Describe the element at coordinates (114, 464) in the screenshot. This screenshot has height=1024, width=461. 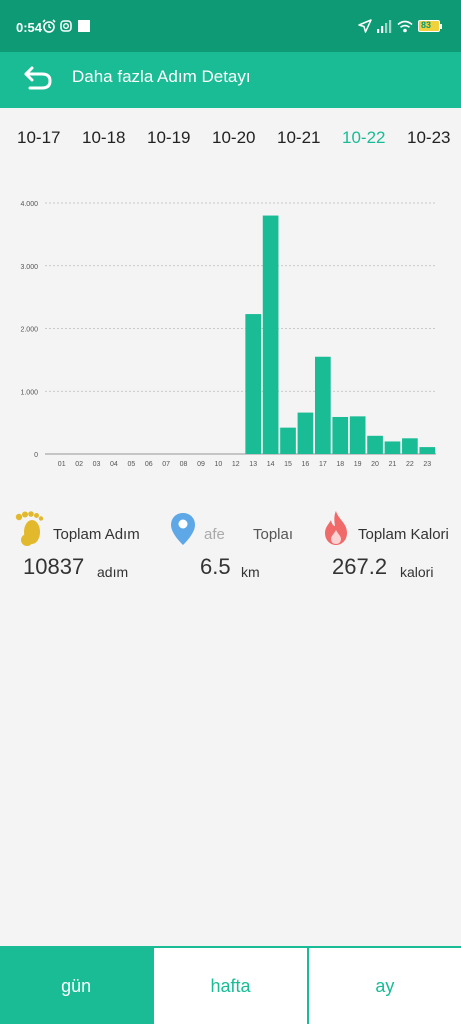
I see `x-tick-label: 04` at that location.